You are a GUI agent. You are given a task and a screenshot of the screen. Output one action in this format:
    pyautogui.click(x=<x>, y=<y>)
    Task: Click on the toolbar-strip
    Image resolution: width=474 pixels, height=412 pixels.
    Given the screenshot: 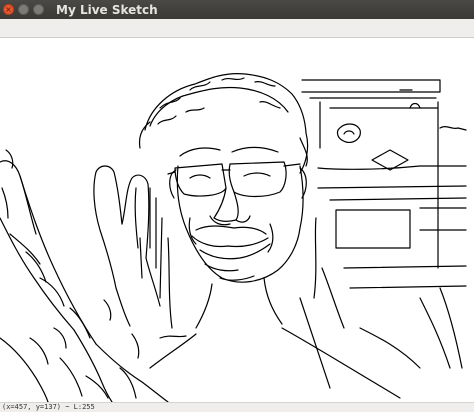 What is the action you would take?
    pyautogui.click(x=237, y=28)
    